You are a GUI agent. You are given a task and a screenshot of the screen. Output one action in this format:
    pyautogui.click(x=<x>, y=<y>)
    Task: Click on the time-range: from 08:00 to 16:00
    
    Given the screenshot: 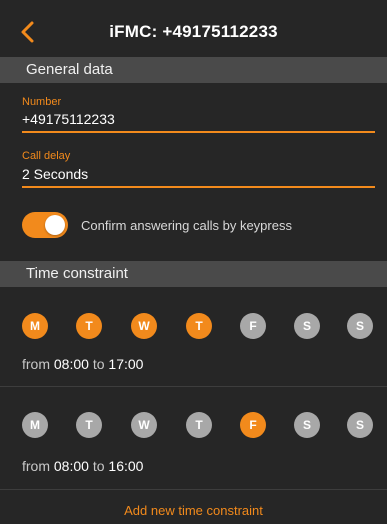 What is the action you would take?
    pyautogui.click(x=82, y=466)
    